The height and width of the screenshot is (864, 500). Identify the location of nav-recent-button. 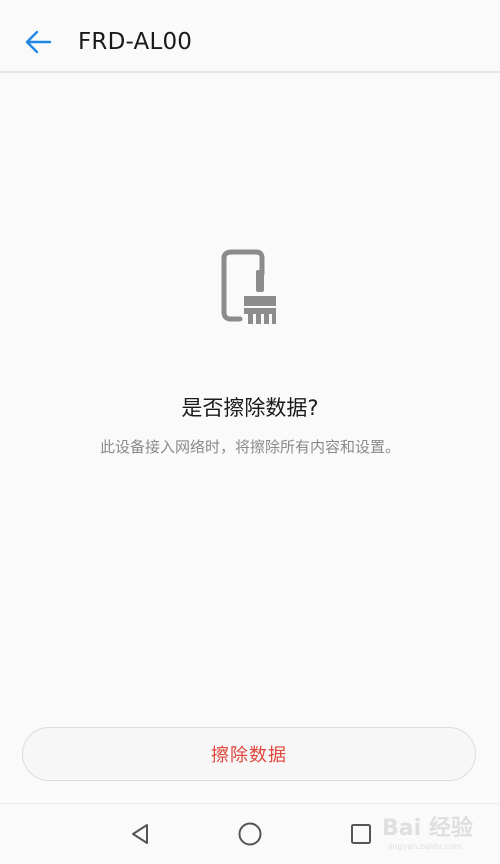
(361, 834).